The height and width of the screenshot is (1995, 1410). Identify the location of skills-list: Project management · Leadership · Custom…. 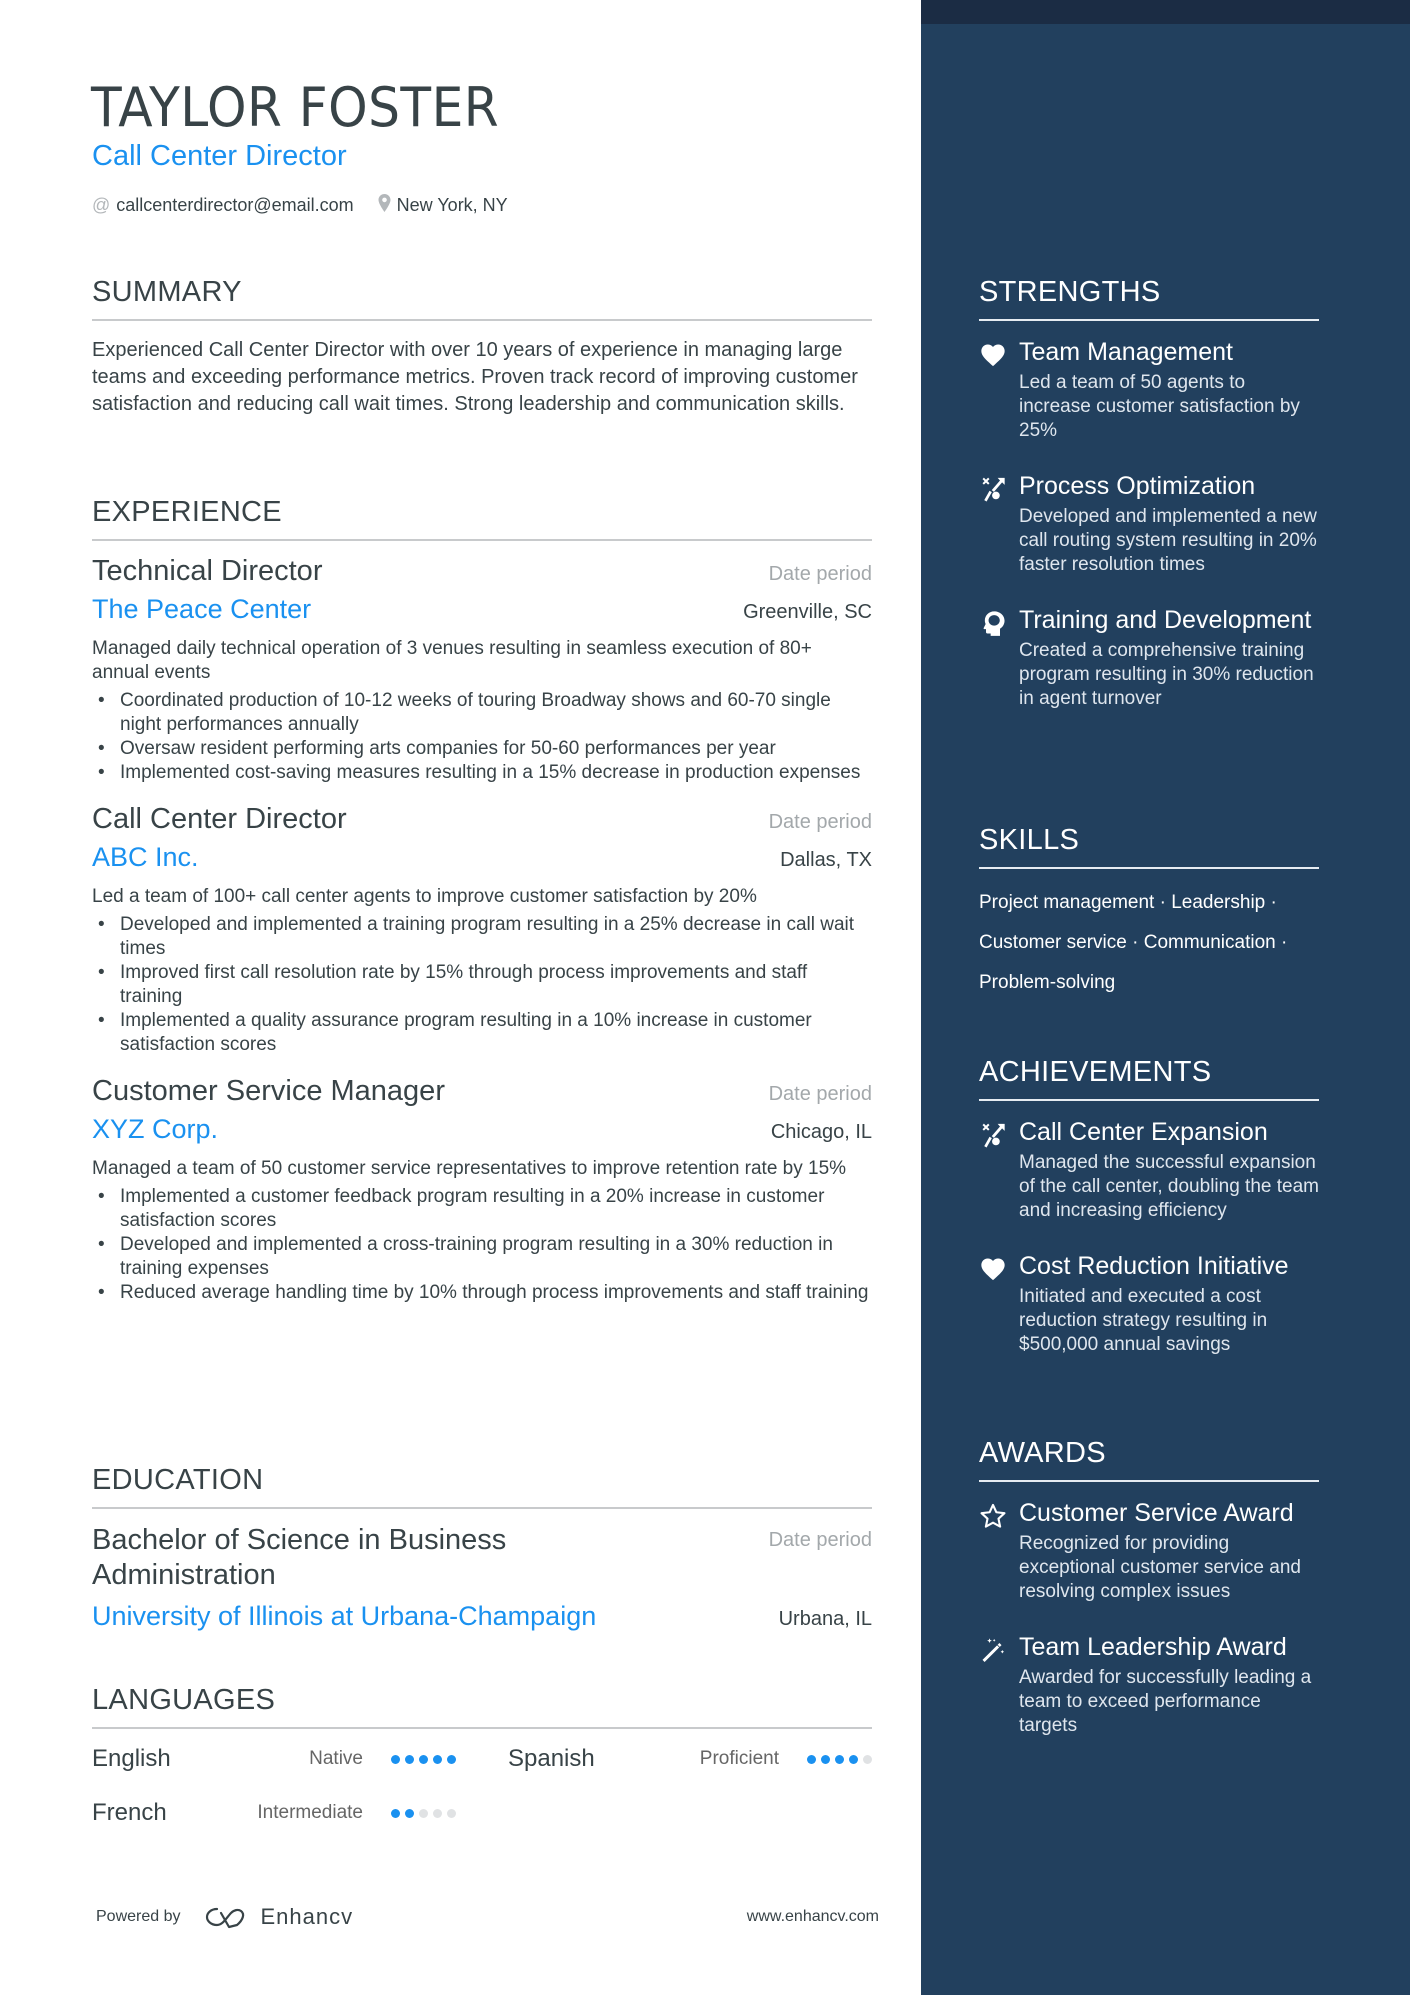
(1149, 943).